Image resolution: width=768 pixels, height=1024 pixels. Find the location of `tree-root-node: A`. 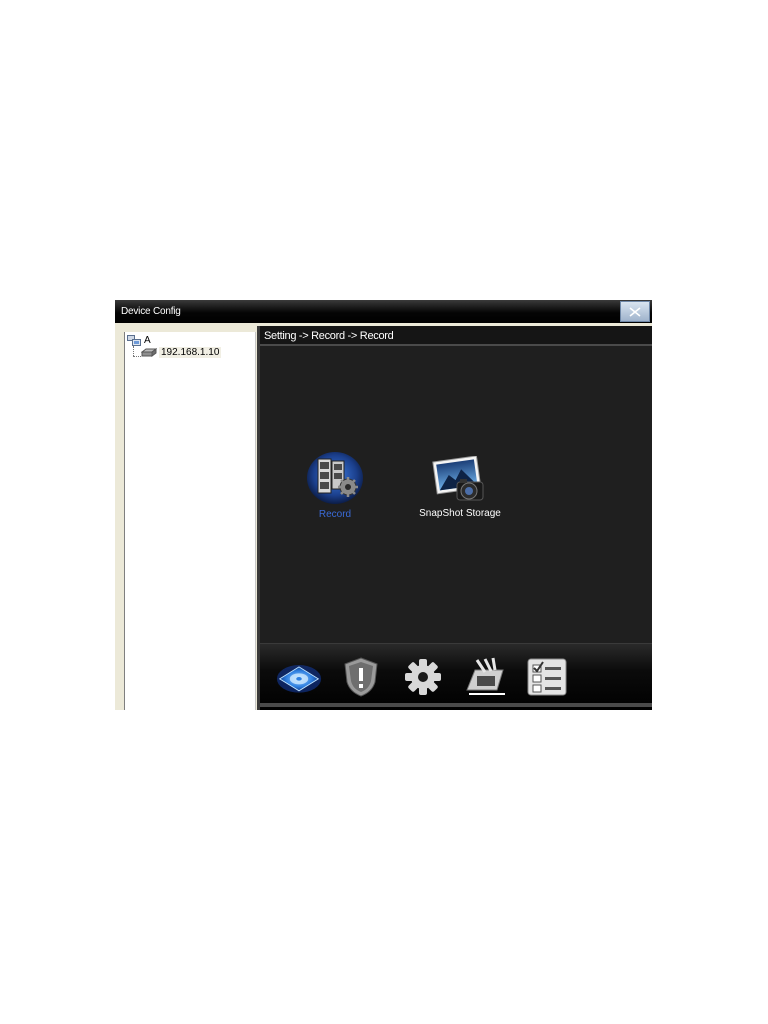

tree-root-node: A is located at coordinates (139, 340).